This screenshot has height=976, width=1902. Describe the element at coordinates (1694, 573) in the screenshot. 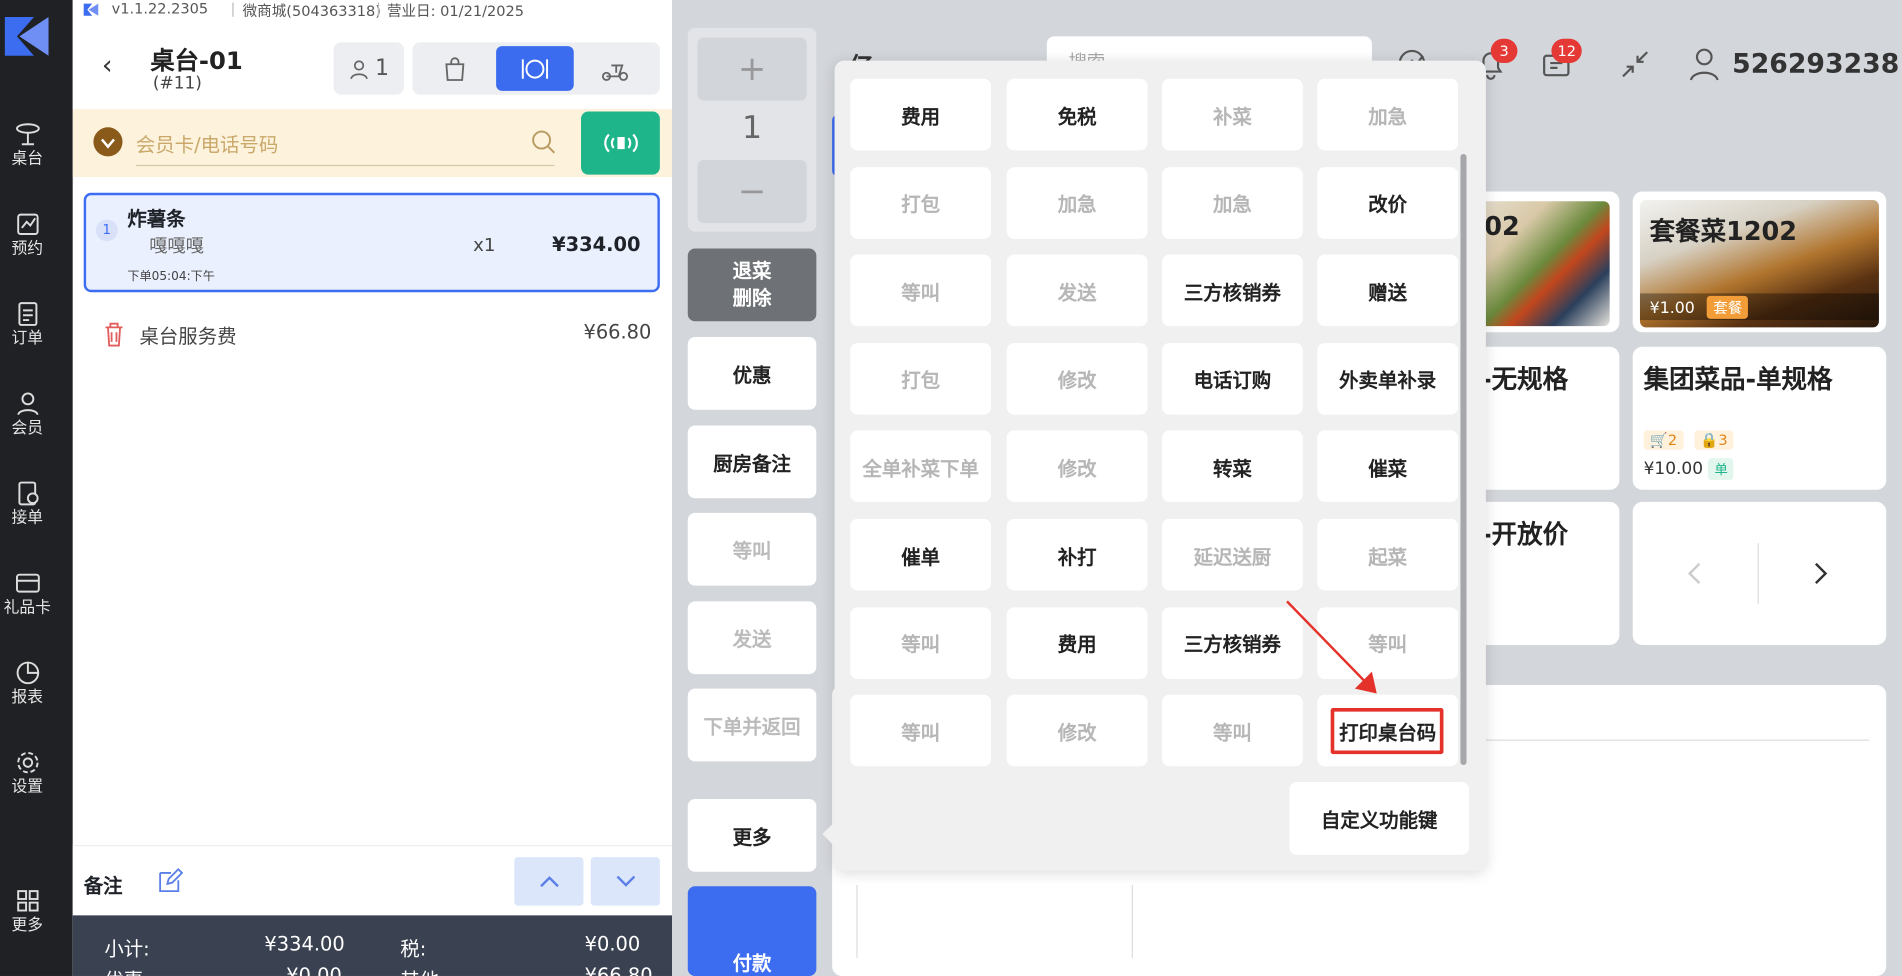

I see `chevron-left-icon` at that location.